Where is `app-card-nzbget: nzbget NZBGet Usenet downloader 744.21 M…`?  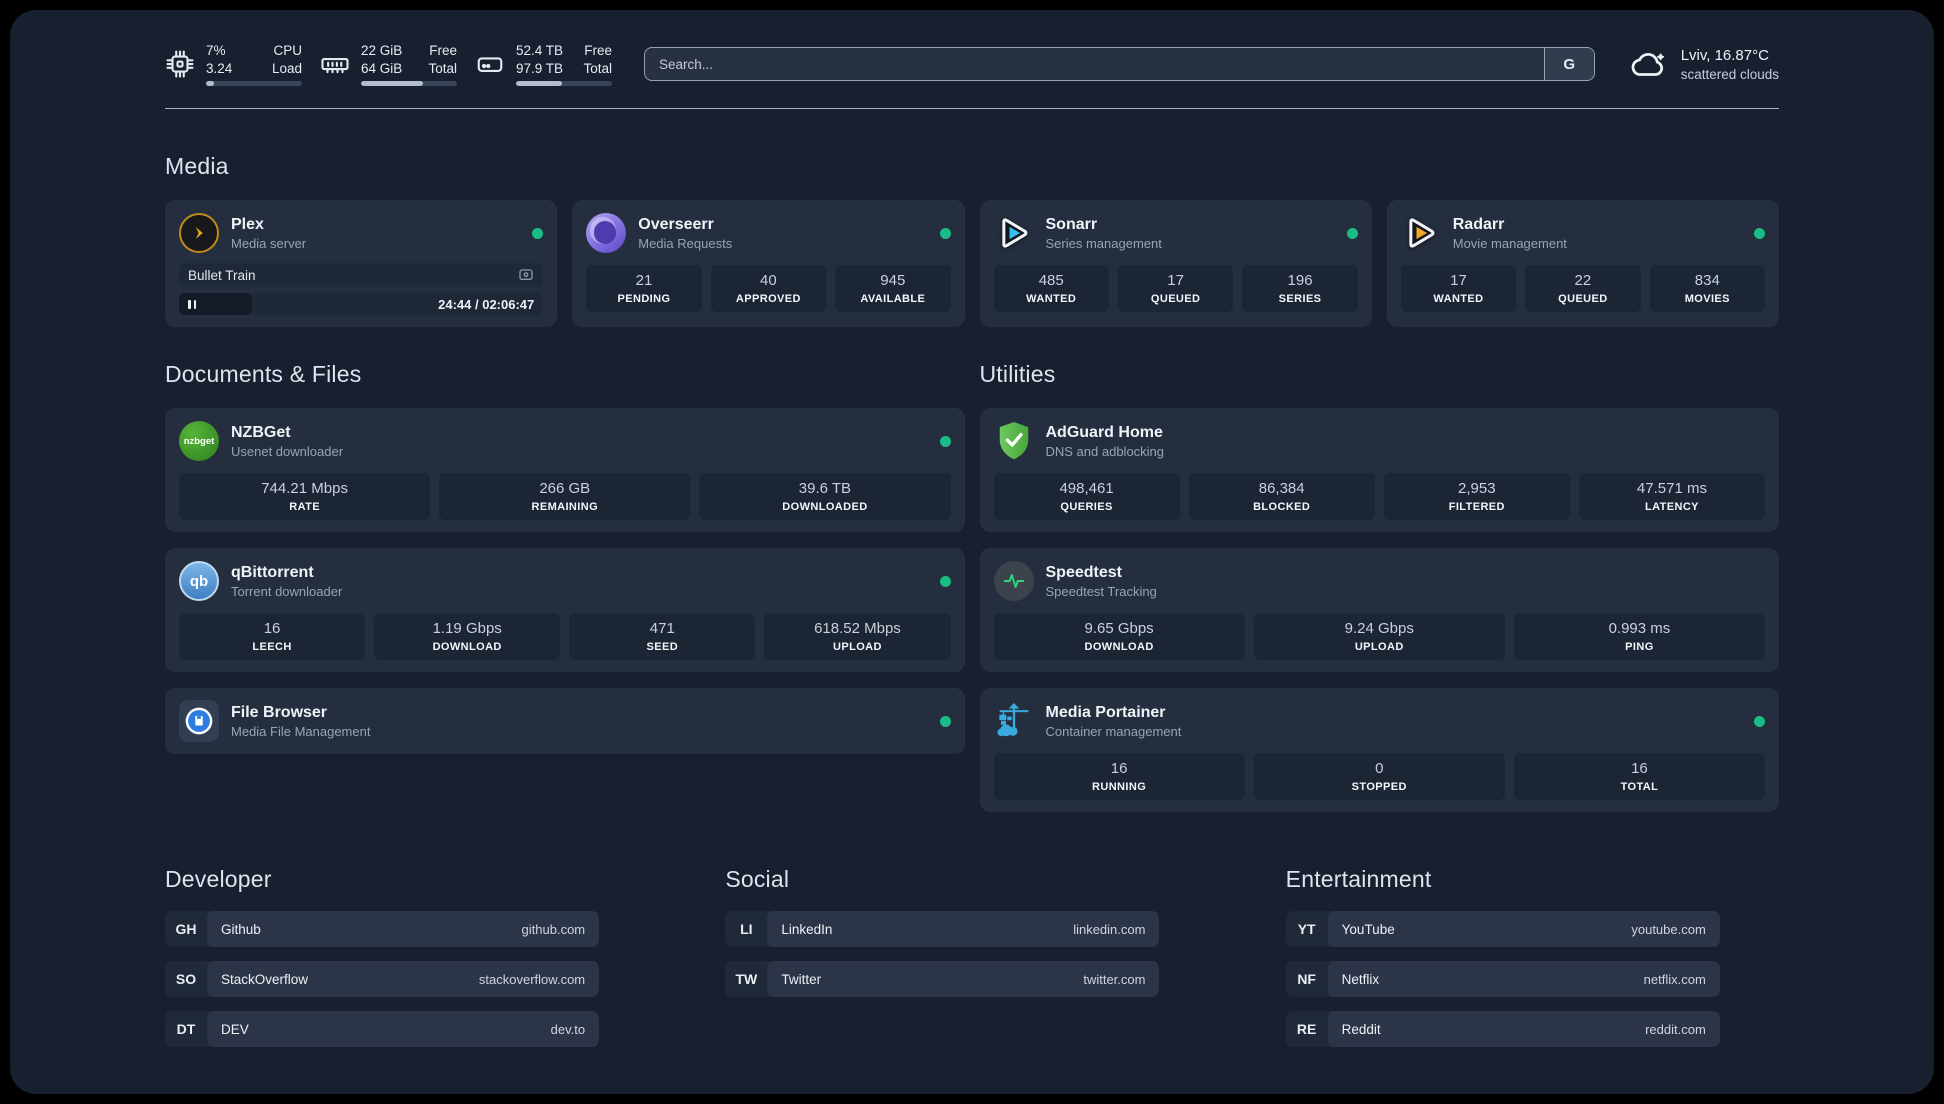
app-card-nzbget: nzbget NZBGet Usenet downloader 744.21 M… is located at coordinates (565, 470).